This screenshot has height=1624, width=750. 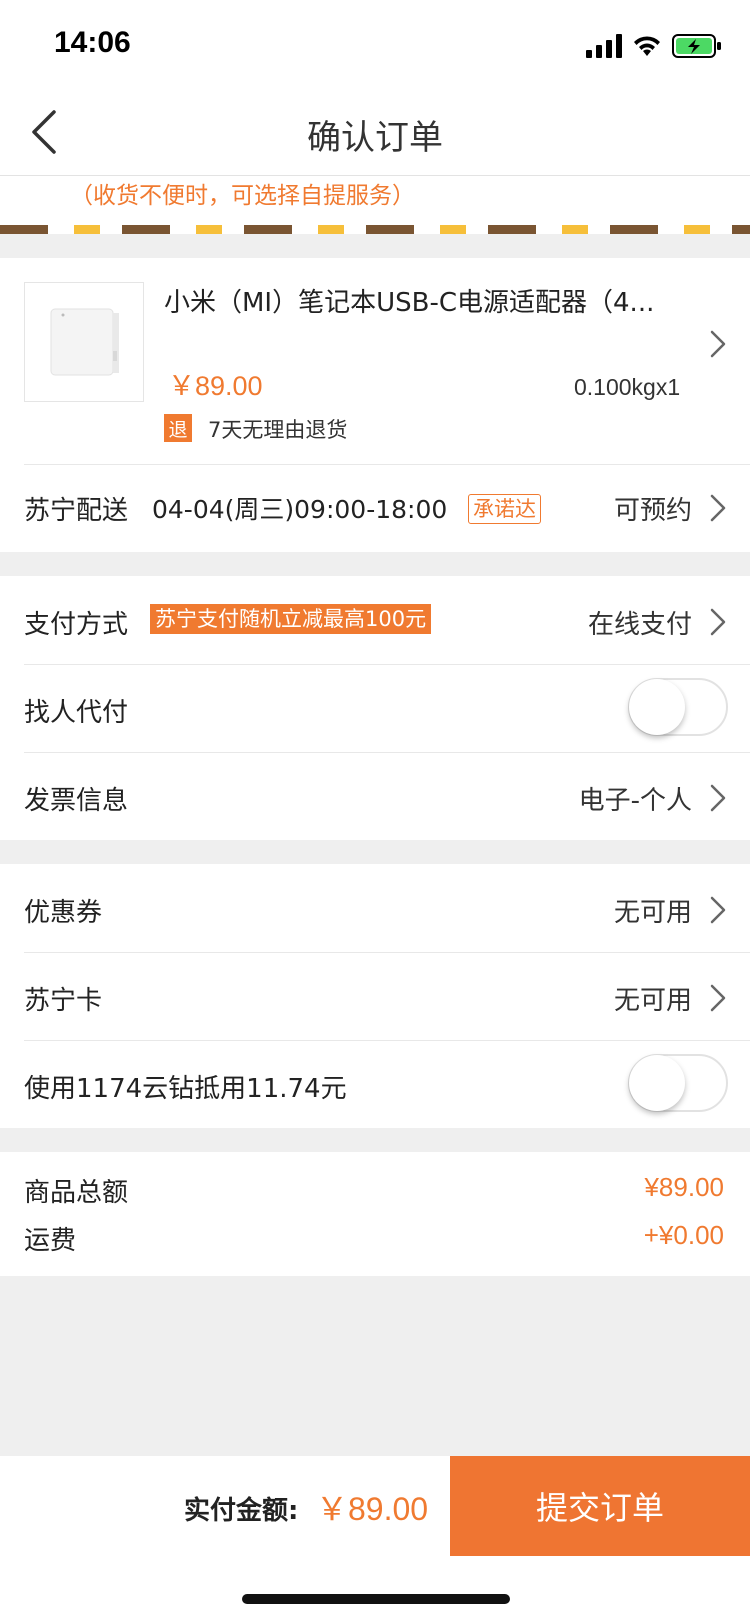 I want to click on invoice-value: 电子-个人, so click(x=635, y=801).